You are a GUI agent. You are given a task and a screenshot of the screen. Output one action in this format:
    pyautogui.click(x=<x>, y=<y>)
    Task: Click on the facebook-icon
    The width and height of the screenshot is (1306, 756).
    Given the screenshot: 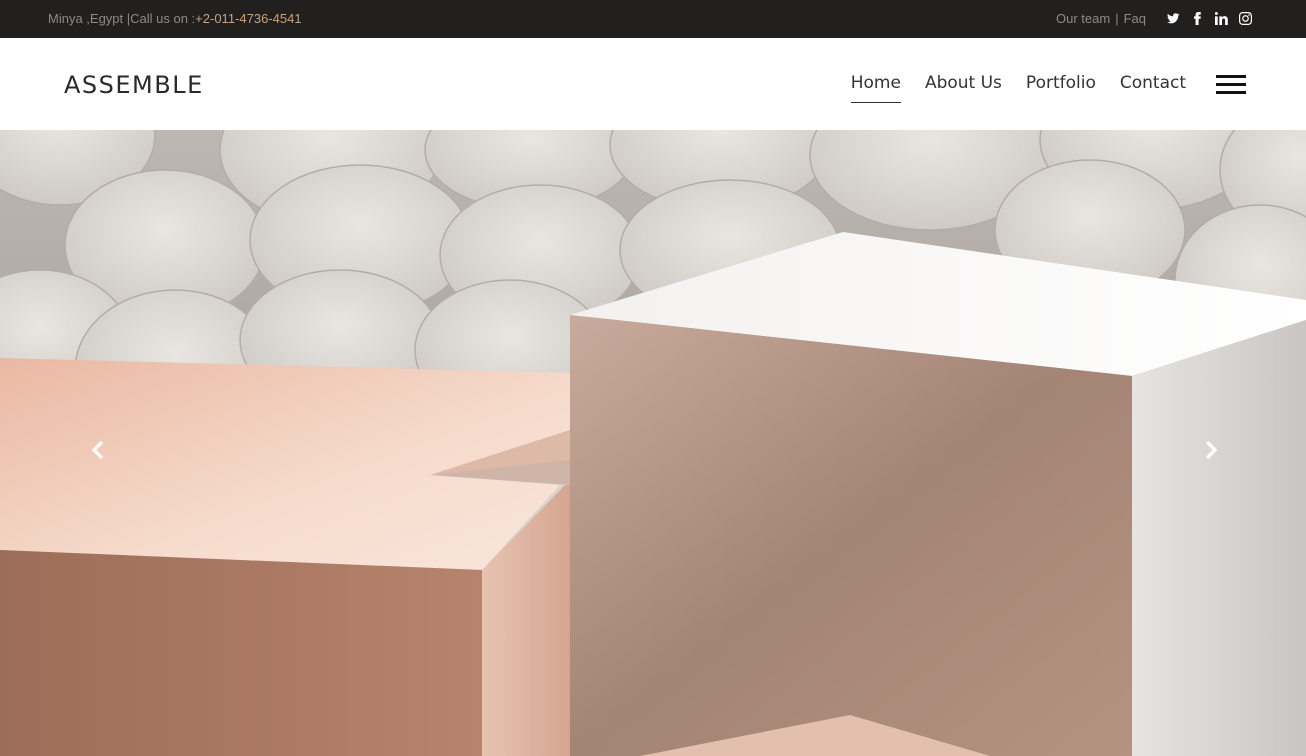 What is the action you would take?
    pyautogui.click(x=1197, y=19)
    